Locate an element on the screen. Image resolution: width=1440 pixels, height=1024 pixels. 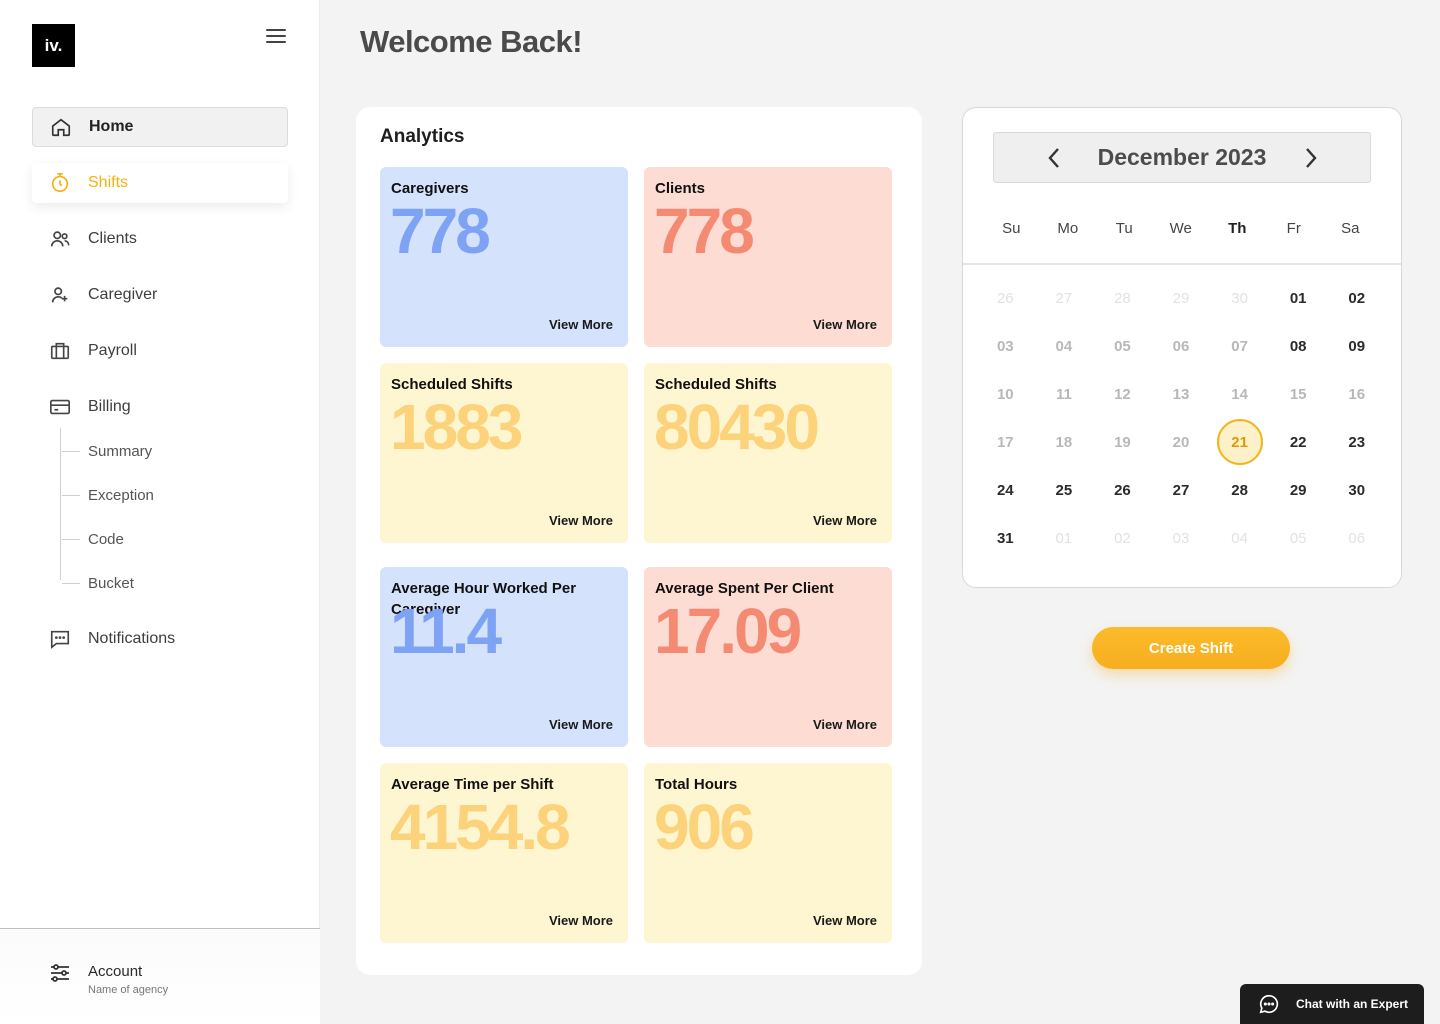
nav-item-clients: Clients is located at coordinates (160, 239).